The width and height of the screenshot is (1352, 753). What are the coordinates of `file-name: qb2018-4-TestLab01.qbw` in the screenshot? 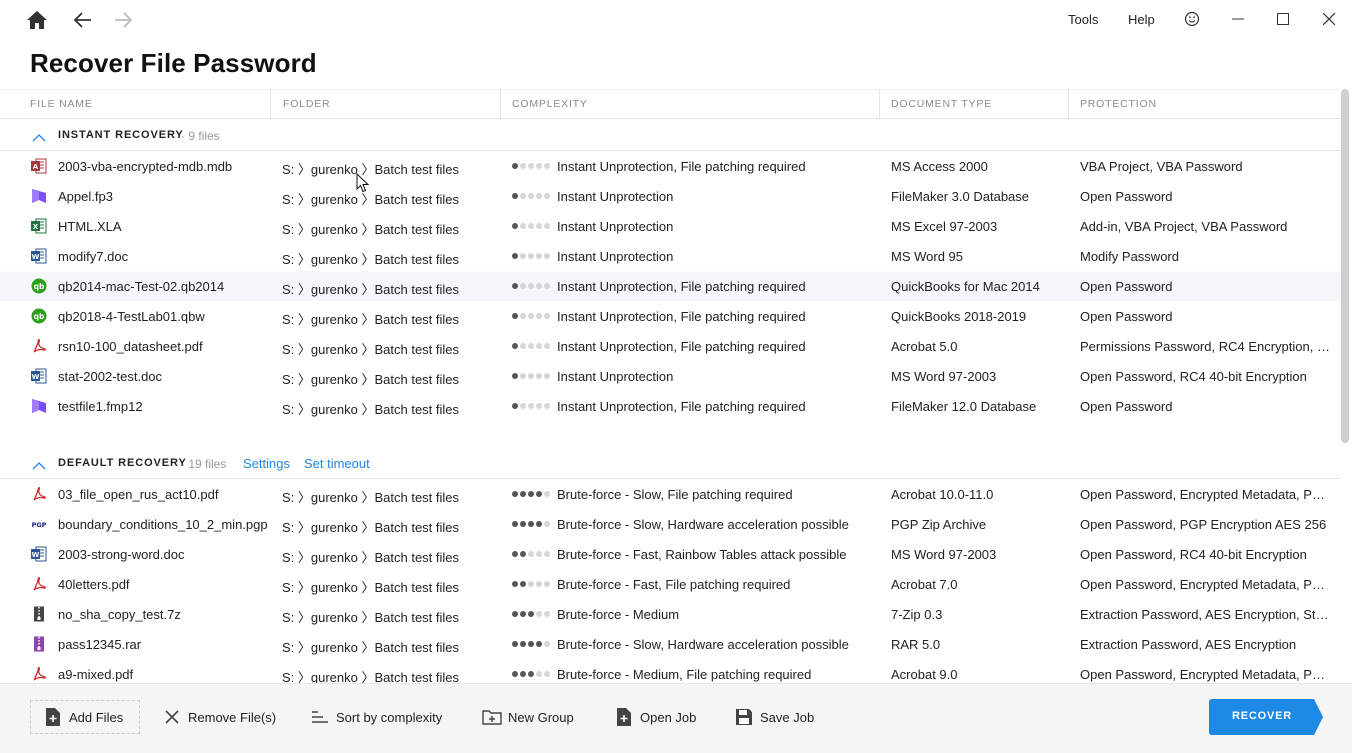 It's located at (131, 316).